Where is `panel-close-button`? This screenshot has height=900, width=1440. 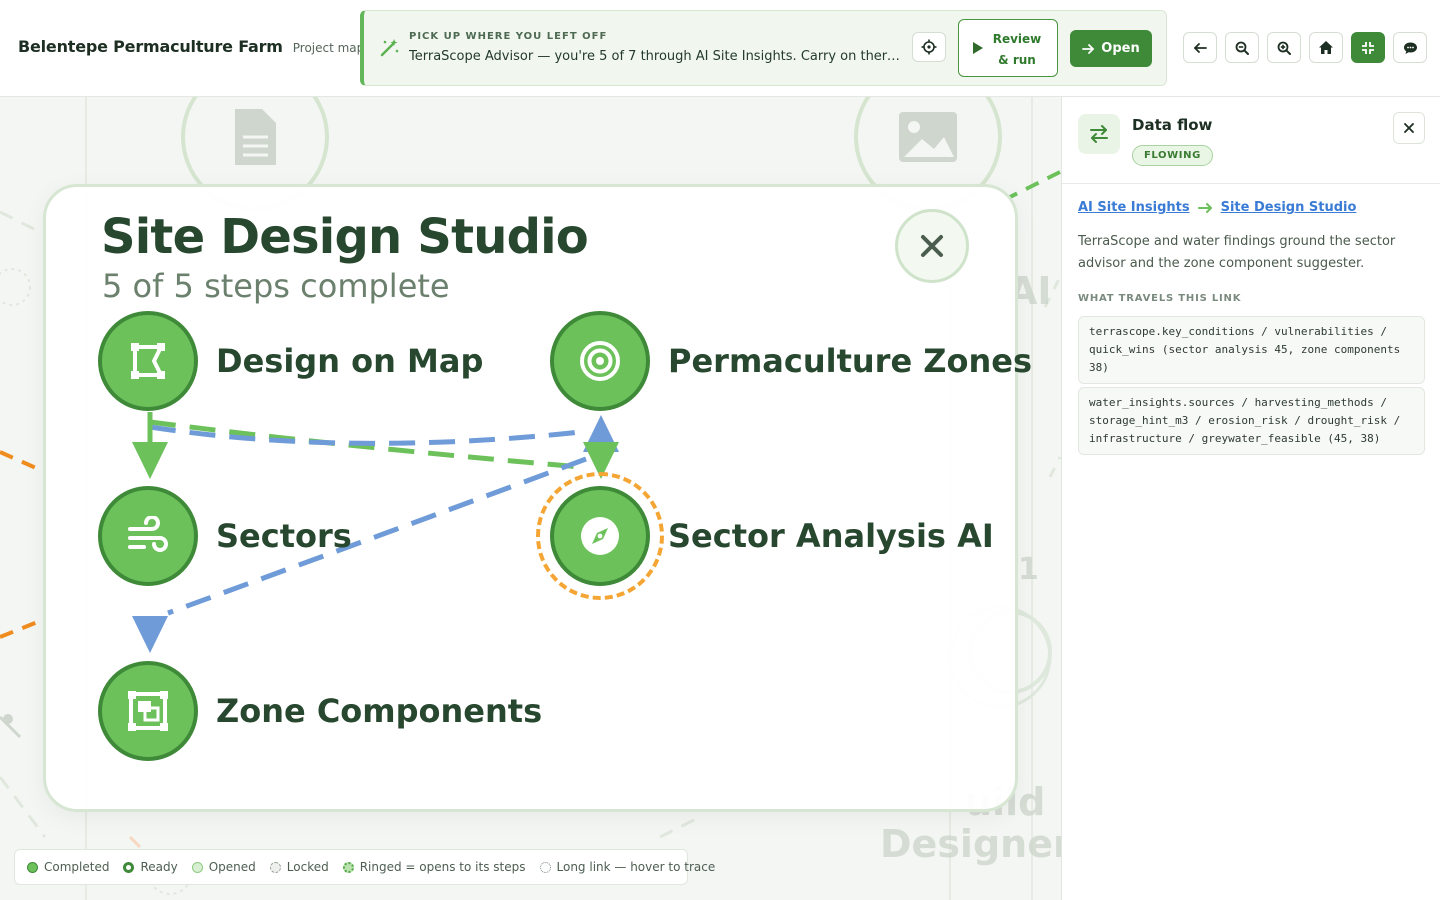
panel-close-button is located at coordinates (1409, 128).